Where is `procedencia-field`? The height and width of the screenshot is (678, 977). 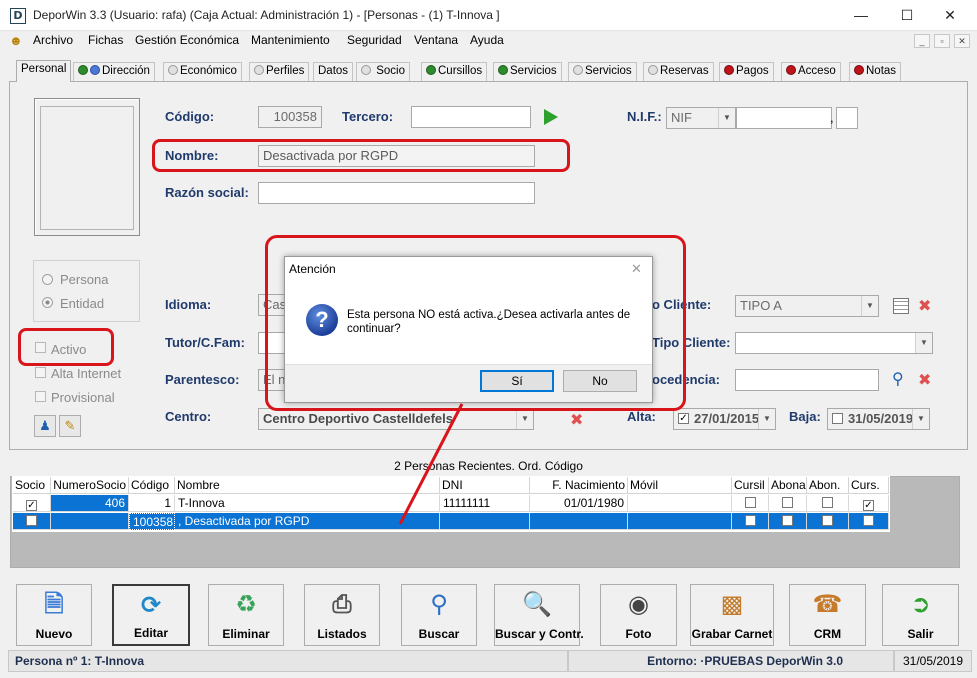 procedencia-field is located at coordinates (807, 380).